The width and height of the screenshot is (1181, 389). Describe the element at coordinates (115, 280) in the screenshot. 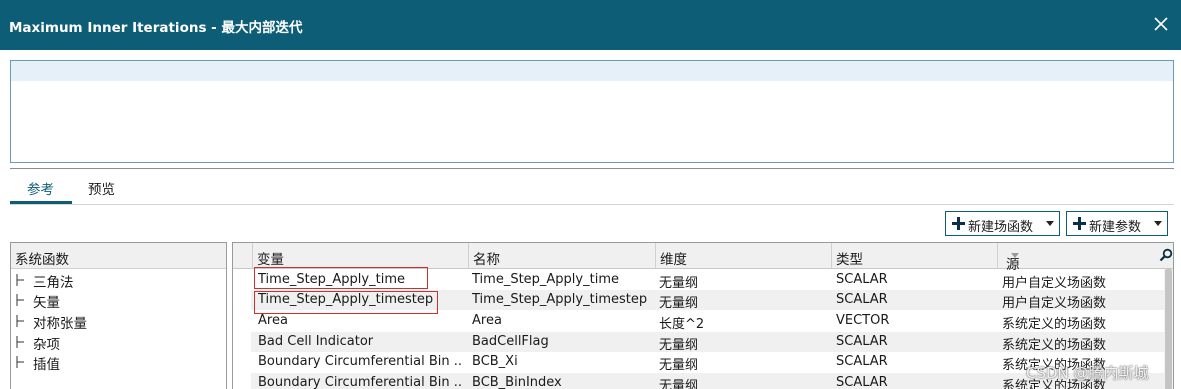

I see `tree-item-trigonometry: 三角法` at that location.